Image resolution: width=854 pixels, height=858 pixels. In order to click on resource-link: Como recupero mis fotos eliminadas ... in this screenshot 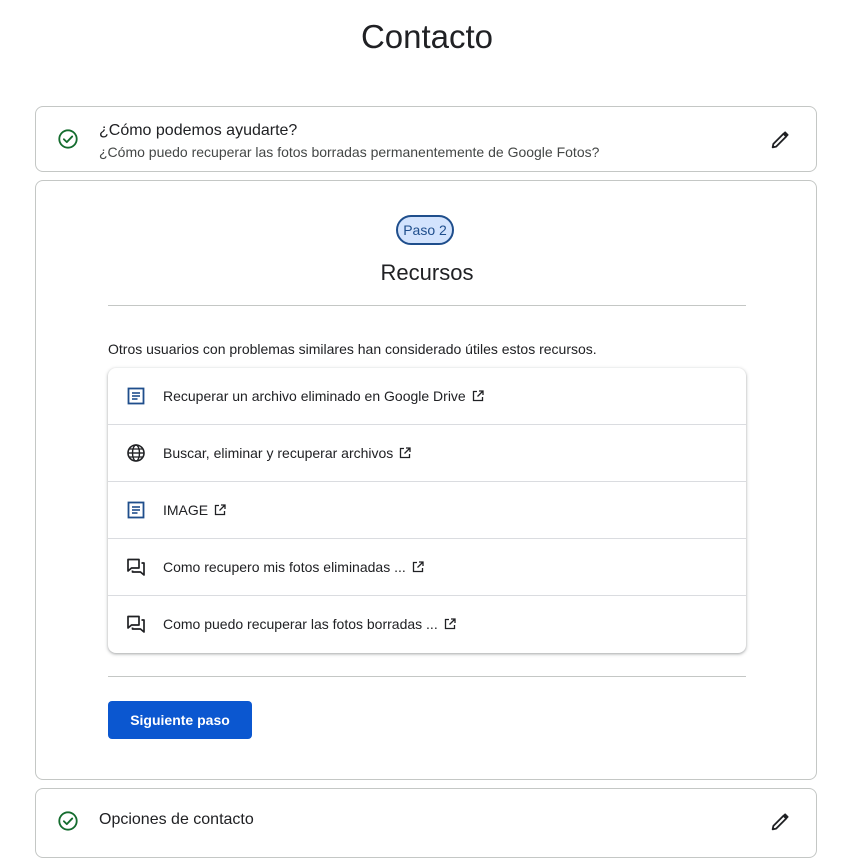, I will do `click(293, 567)`.